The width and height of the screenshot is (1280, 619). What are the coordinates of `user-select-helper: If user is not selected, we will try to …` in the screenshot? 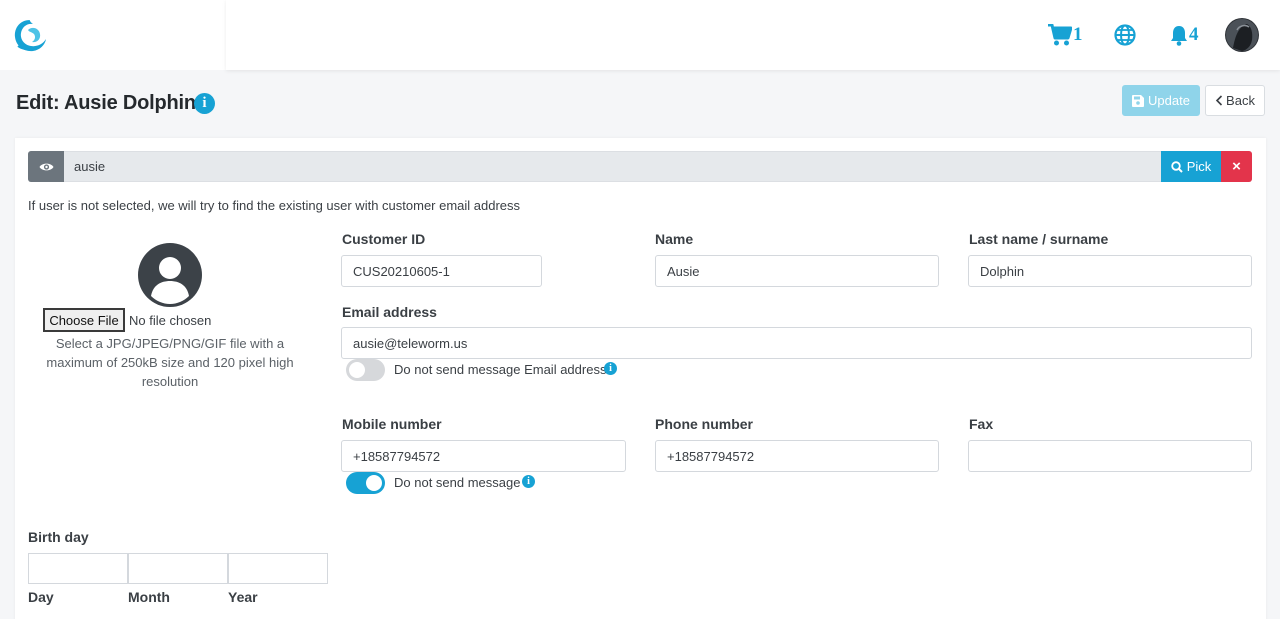 It's located at (274, 205).